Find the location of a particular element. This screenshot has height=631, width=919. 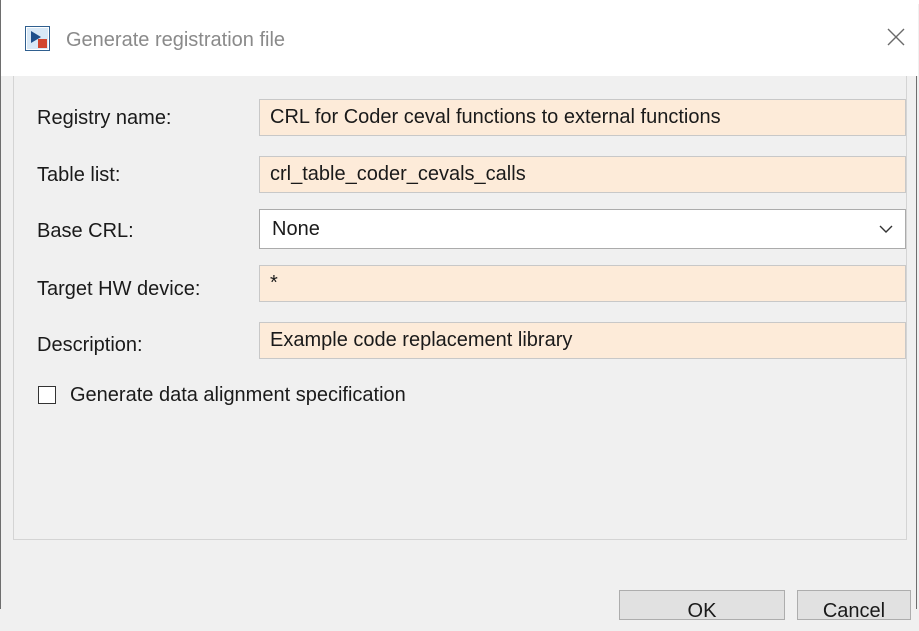

target-hw-device-field: * is located at coordinates (582, 283).